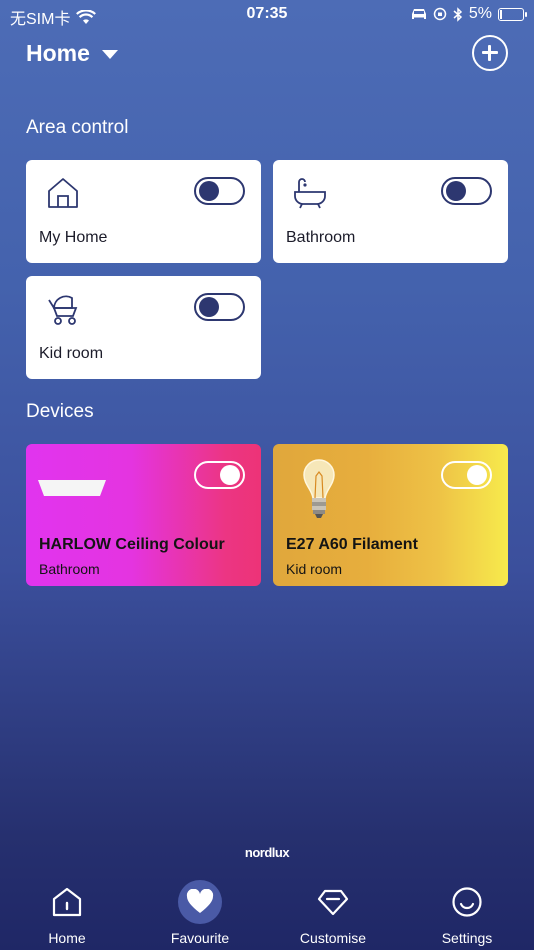 Image resolution: width=534 pixels, height=950 pixels. I want to click on status-bar: 无SIM卡 07:35 5%, so click(267, 15).